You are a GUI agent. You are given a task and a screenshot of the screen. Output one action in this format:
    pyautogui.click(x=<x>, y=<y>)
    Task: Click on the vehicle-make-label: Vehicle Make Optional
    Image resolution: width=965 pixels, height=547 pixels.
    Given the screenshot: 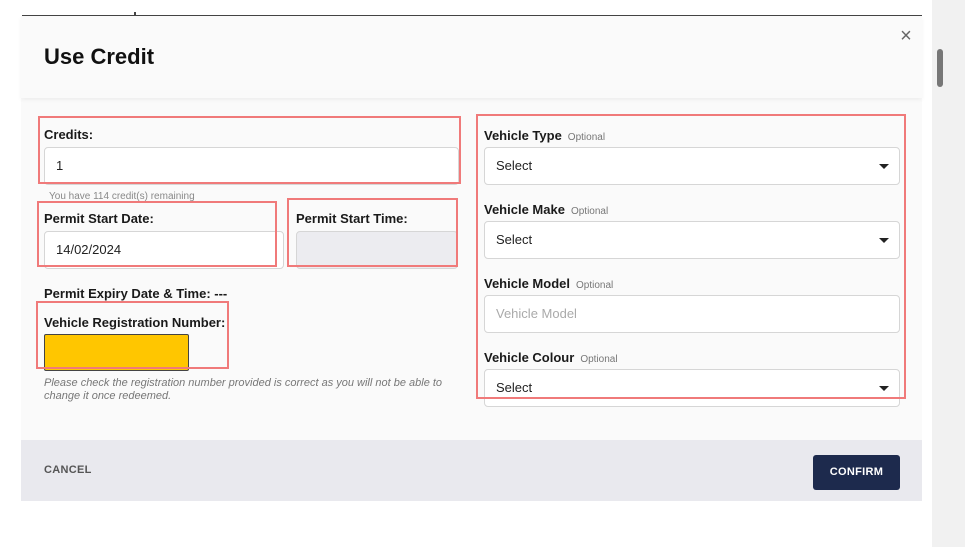 What is the action you would take?
    pyautogui.click(x=546, y=209)
    